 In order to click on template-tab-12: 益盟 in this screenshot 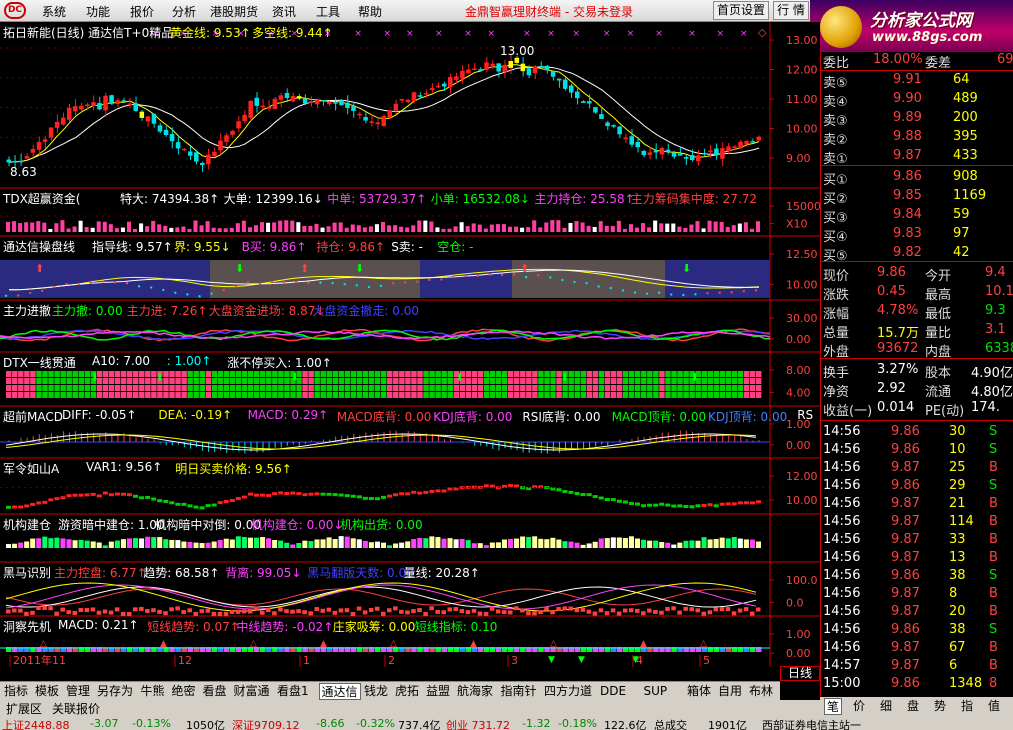, I will do `click(438, 691)`.